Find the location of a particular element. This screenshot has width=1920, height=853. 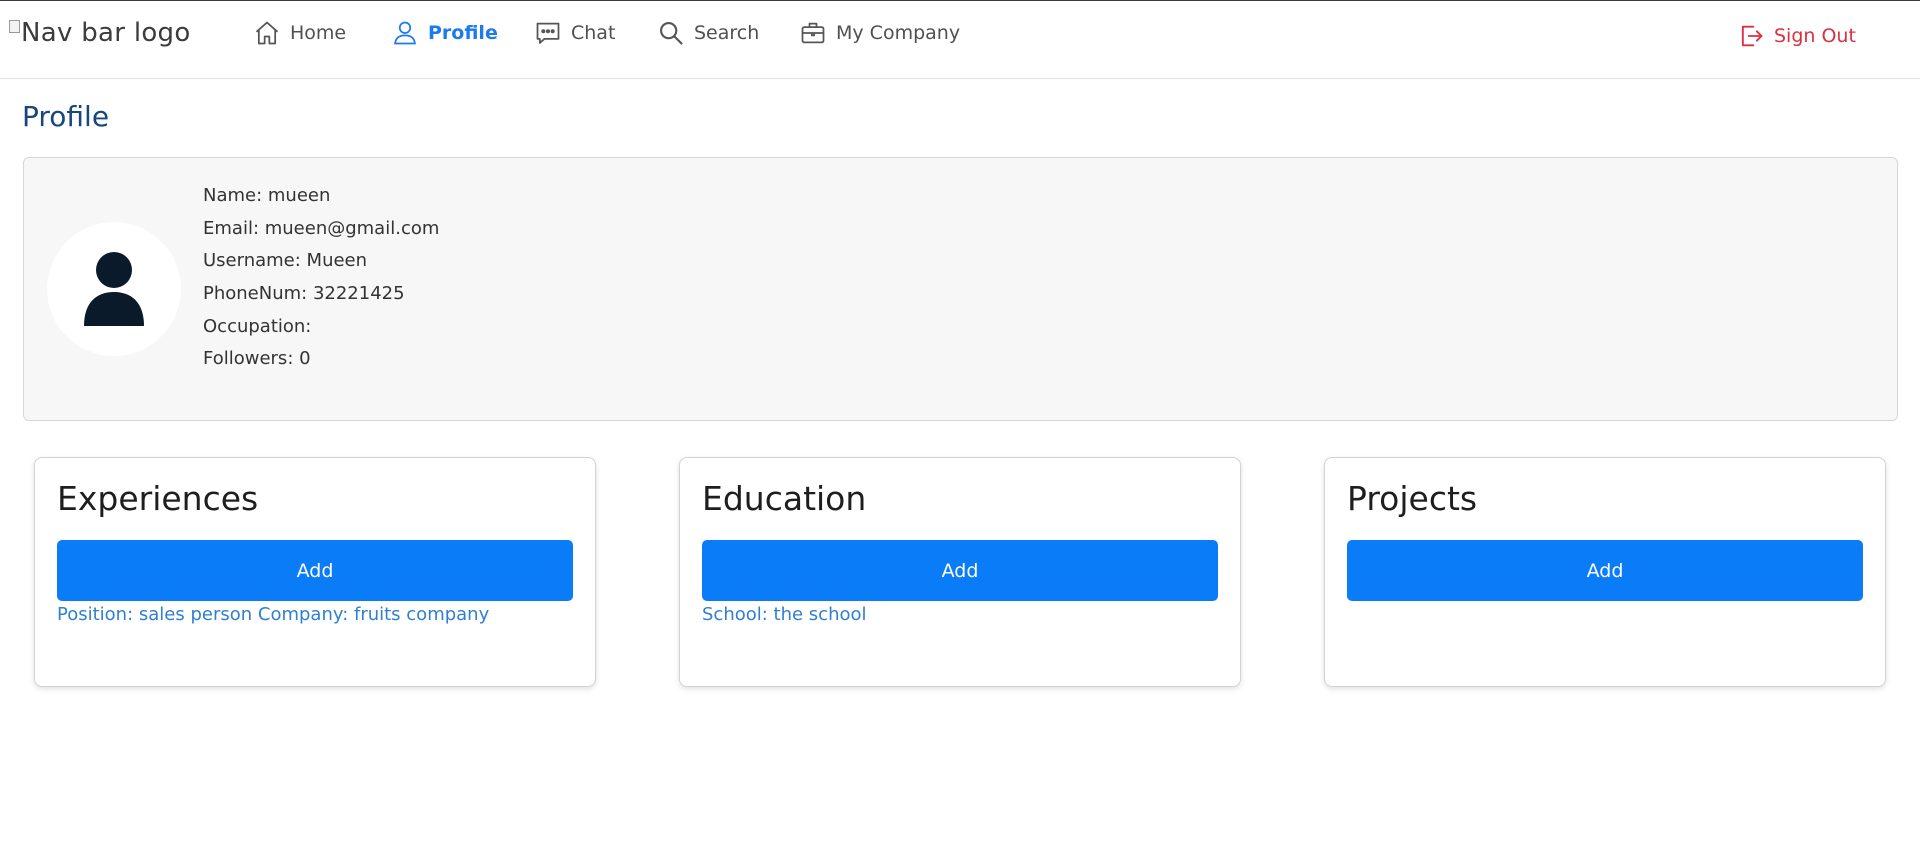

nav-item-my-company: My Company is located at coordinates (879, 33).